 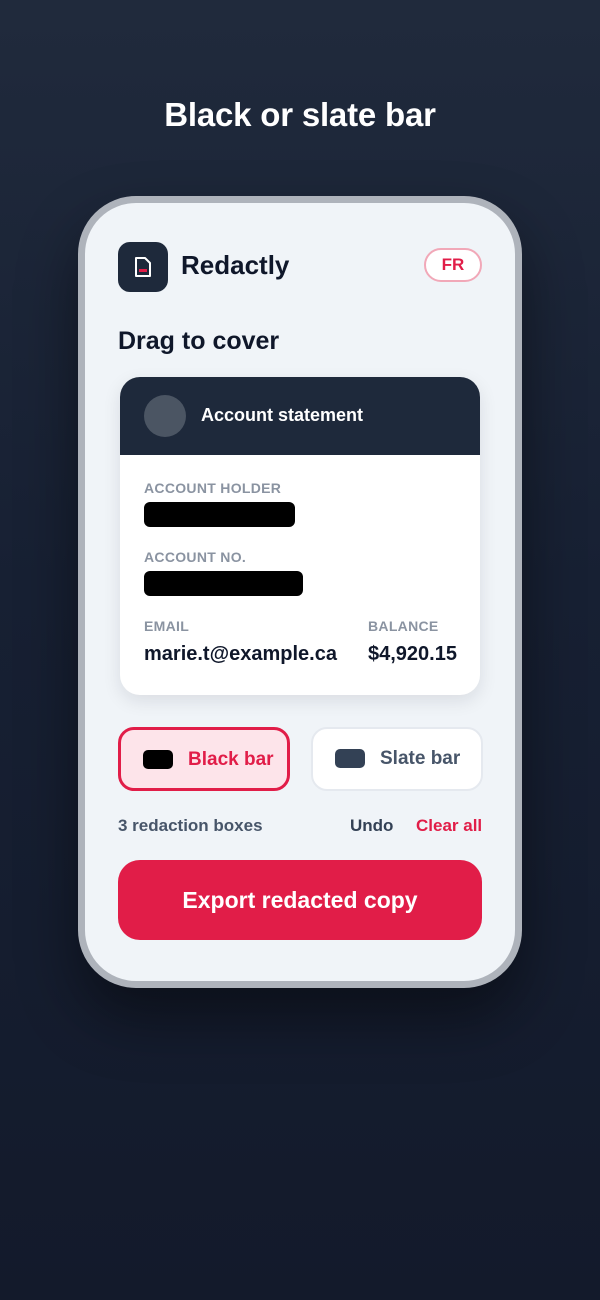 What do you see at coordinates (231, 759) in the screenshot?
I see `black-bar-label: Black bar` at bounding box center [231, 759].